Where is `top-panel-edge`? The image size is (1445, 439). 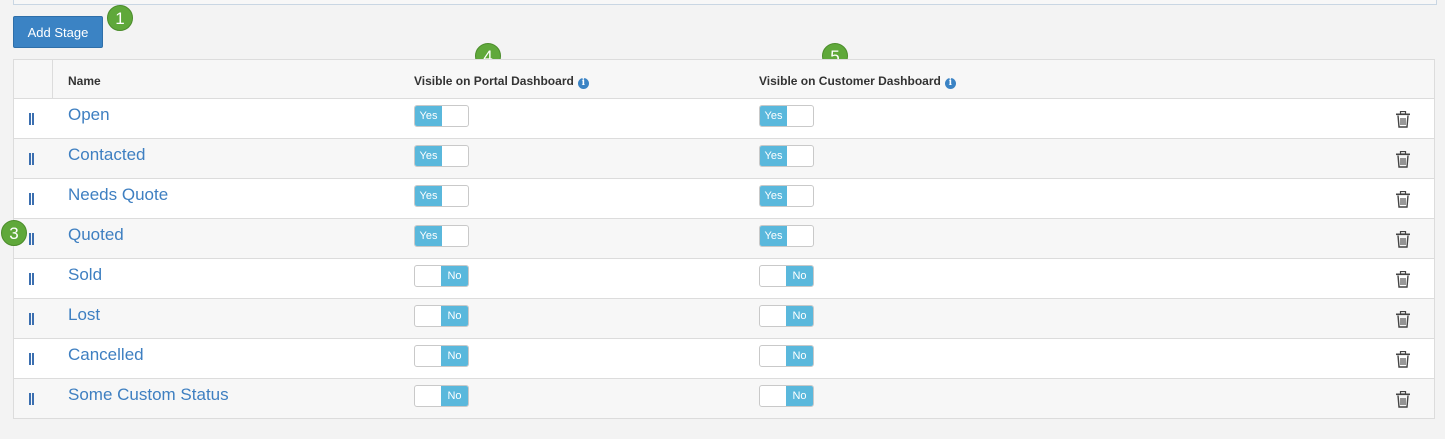
top-panel-edge is located at coordinates (725, 2).